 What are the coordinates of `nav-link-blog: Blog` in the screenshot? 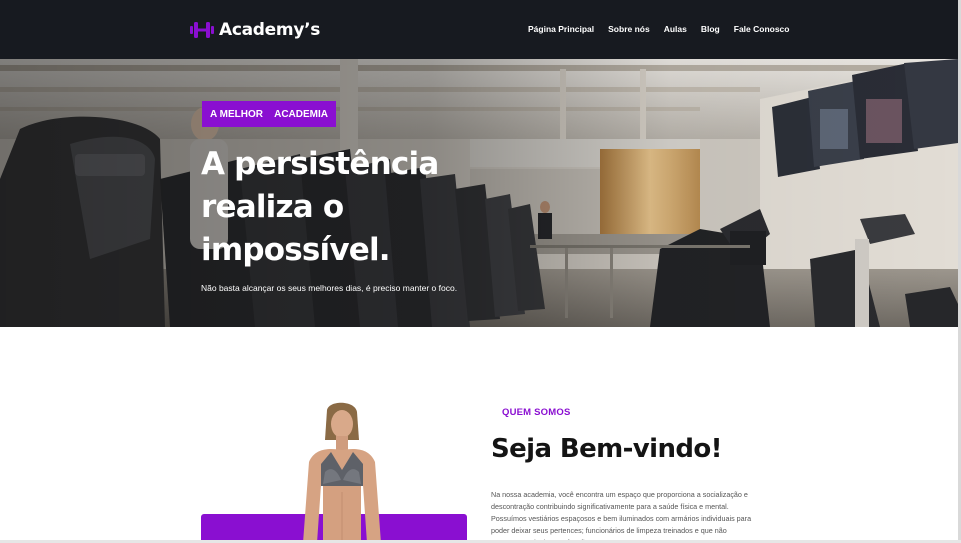 It's located at (710, 29).